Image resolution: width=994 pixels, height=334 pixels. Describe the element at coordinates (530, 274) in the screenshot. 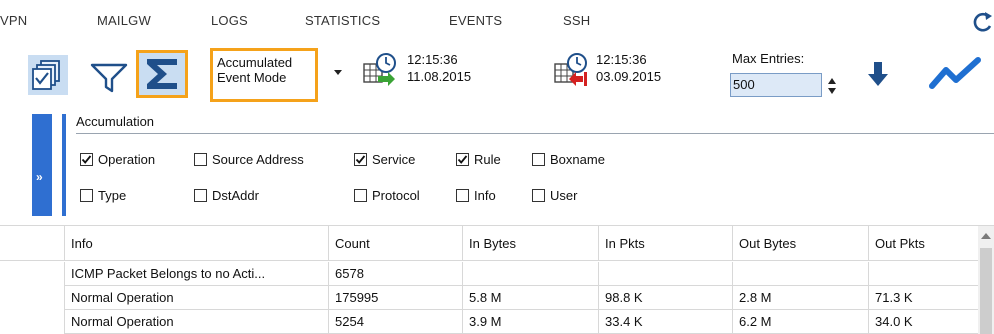

I see `cell-in-bytes` at that location.